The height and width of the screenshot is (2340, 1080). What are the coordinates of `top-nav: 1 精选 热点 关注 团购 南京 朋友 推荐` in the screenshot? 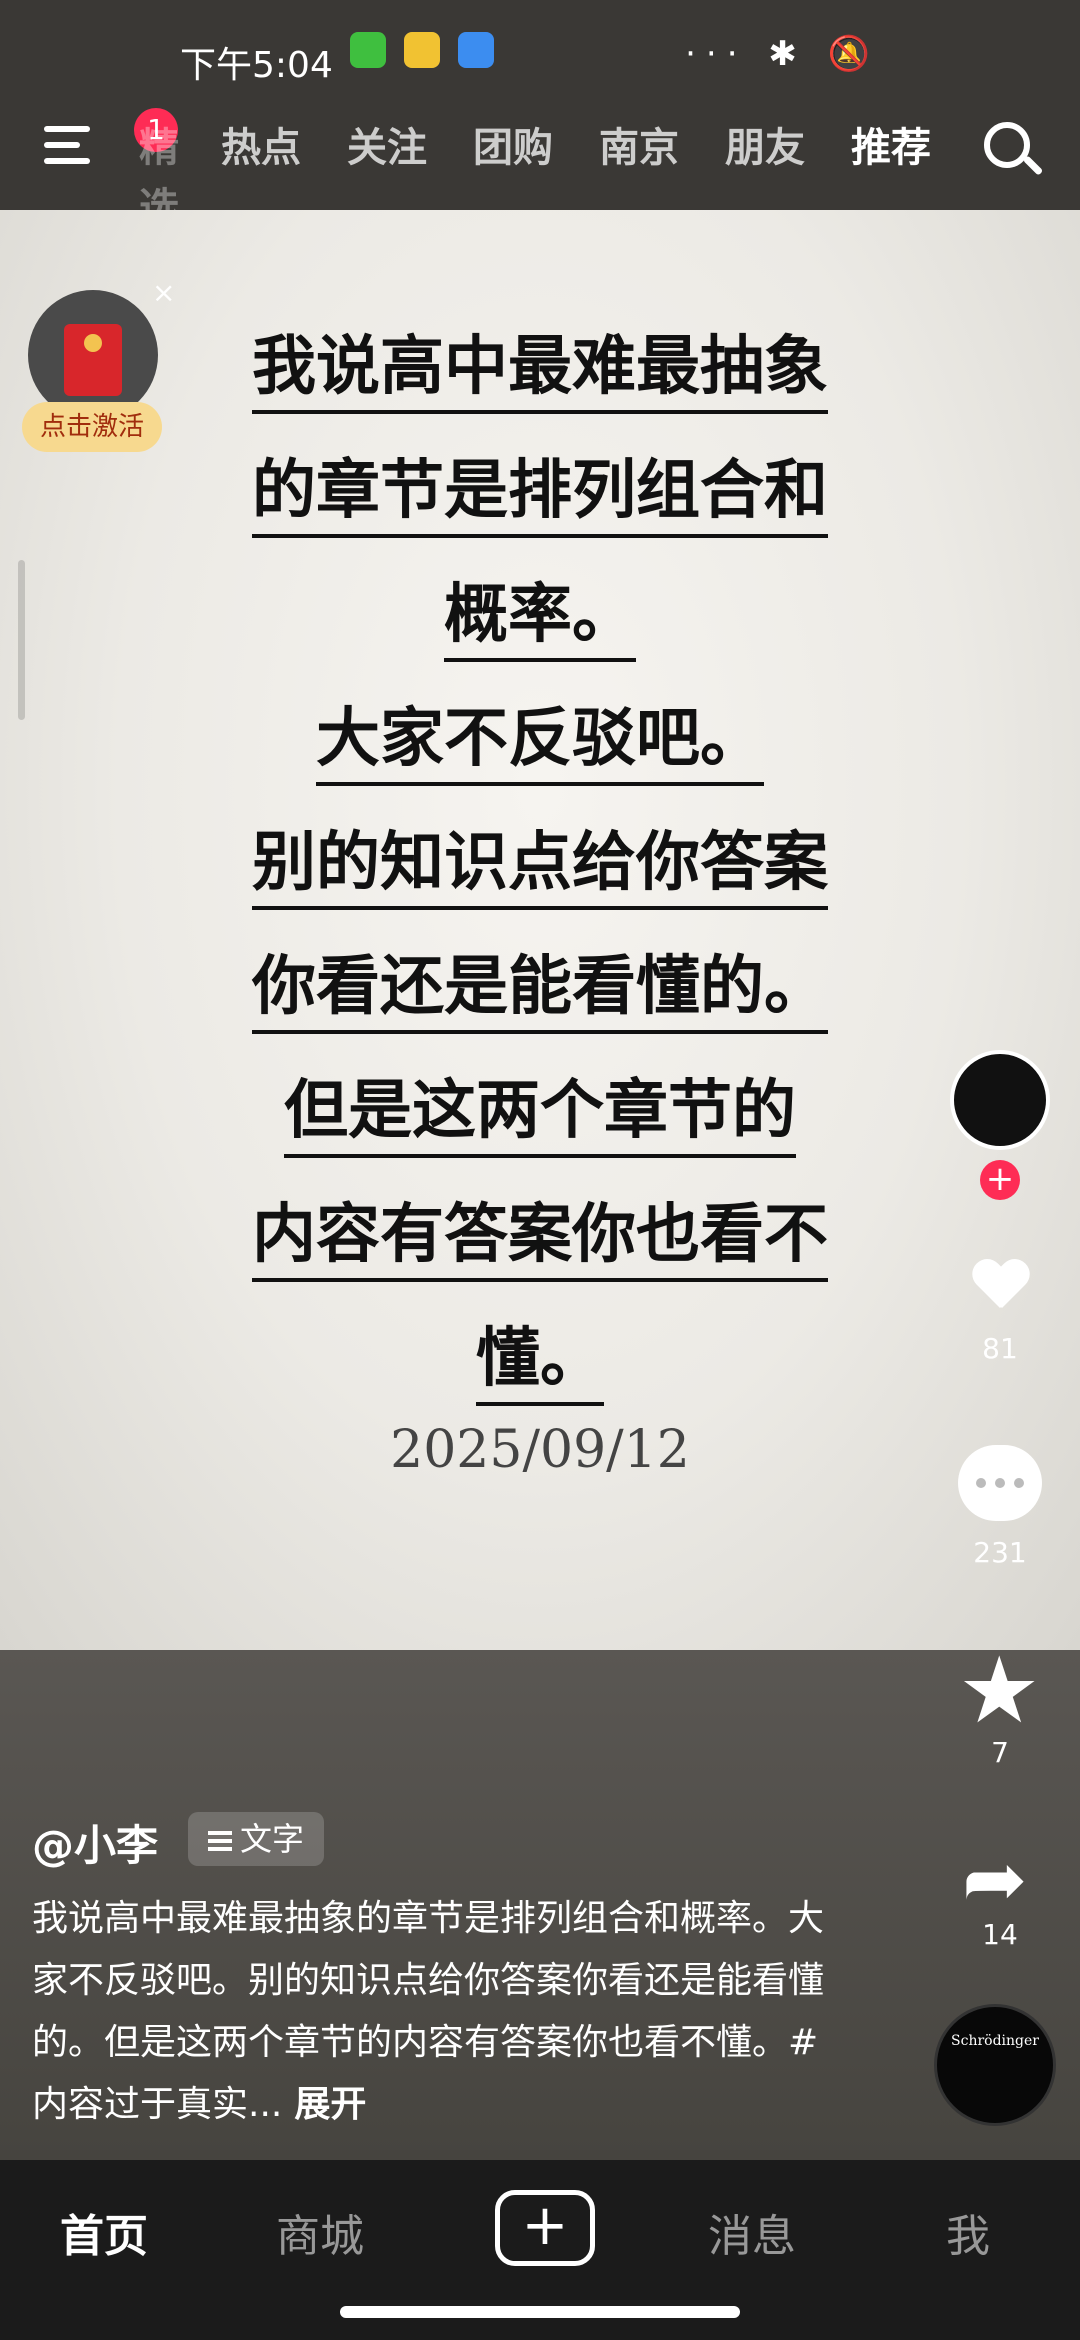 It's located at (540, 181).